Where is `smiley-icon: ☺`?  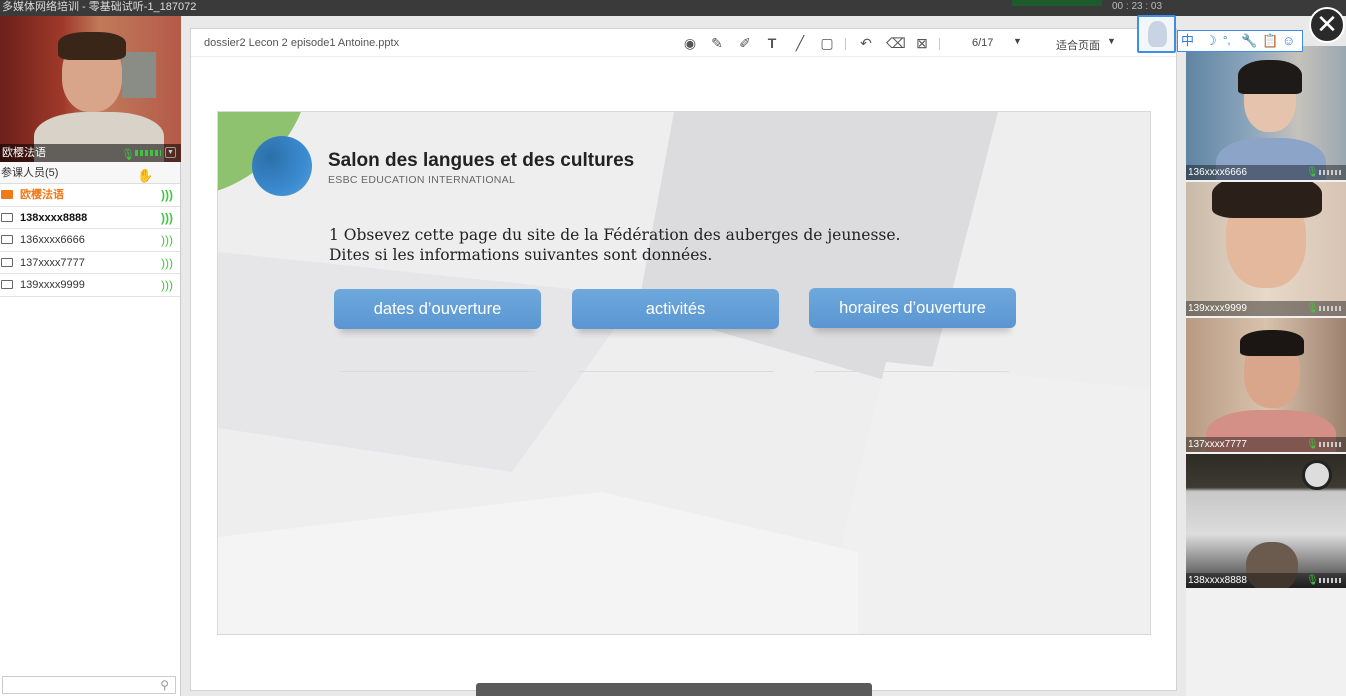 smiley-icon: ☺ is located at coordinates (1288, 41).